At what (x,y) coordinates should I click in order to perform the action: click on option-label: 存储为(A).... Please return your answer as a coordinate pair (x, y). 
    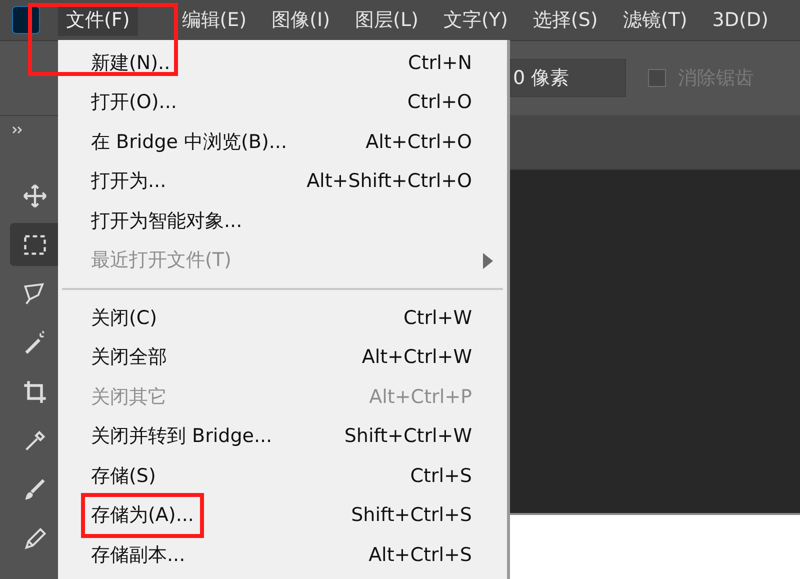
    Looking at the image, I should click on (142, 515).